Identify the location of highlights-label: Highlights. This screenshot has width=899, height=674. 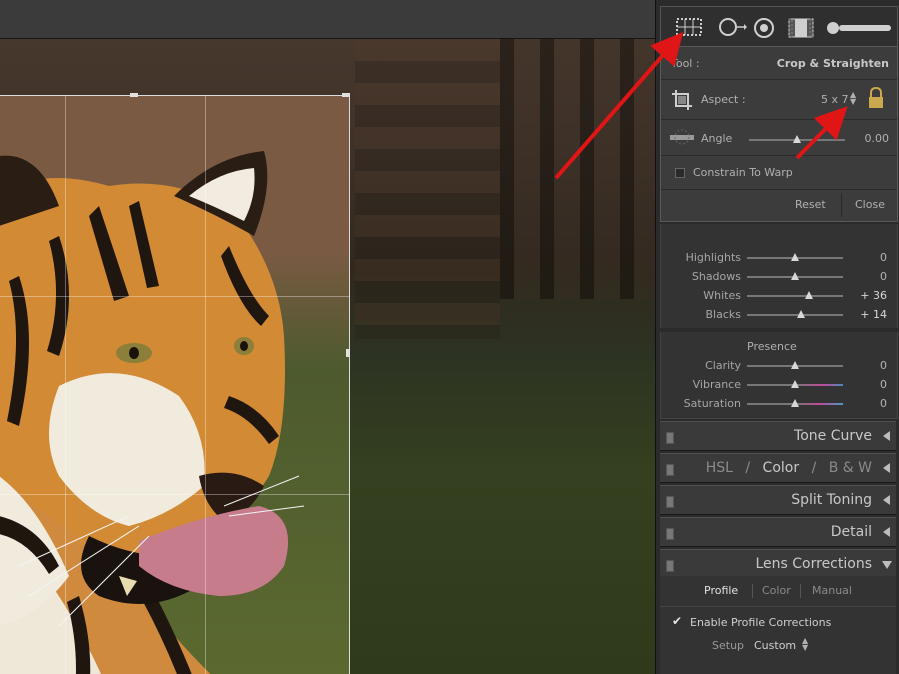
(713, 257).